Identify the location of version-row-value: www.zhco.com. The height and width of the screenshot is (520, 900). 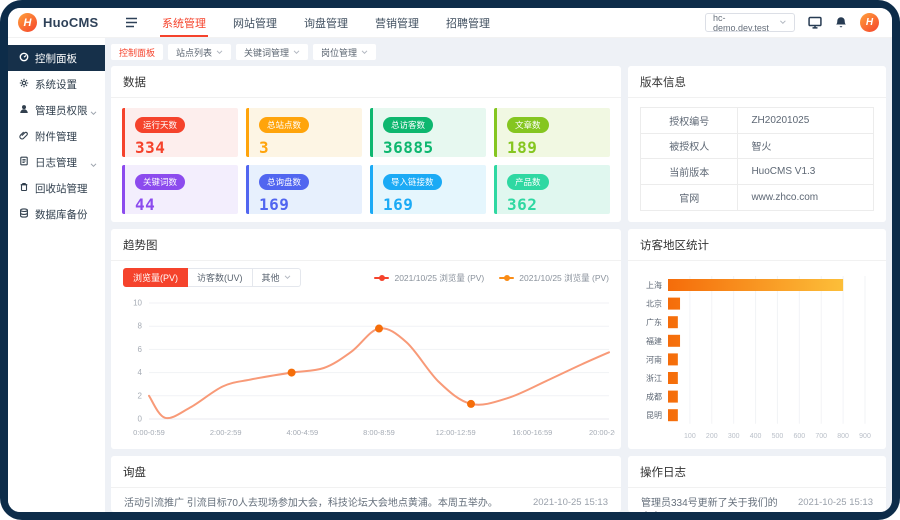
(785, 197).